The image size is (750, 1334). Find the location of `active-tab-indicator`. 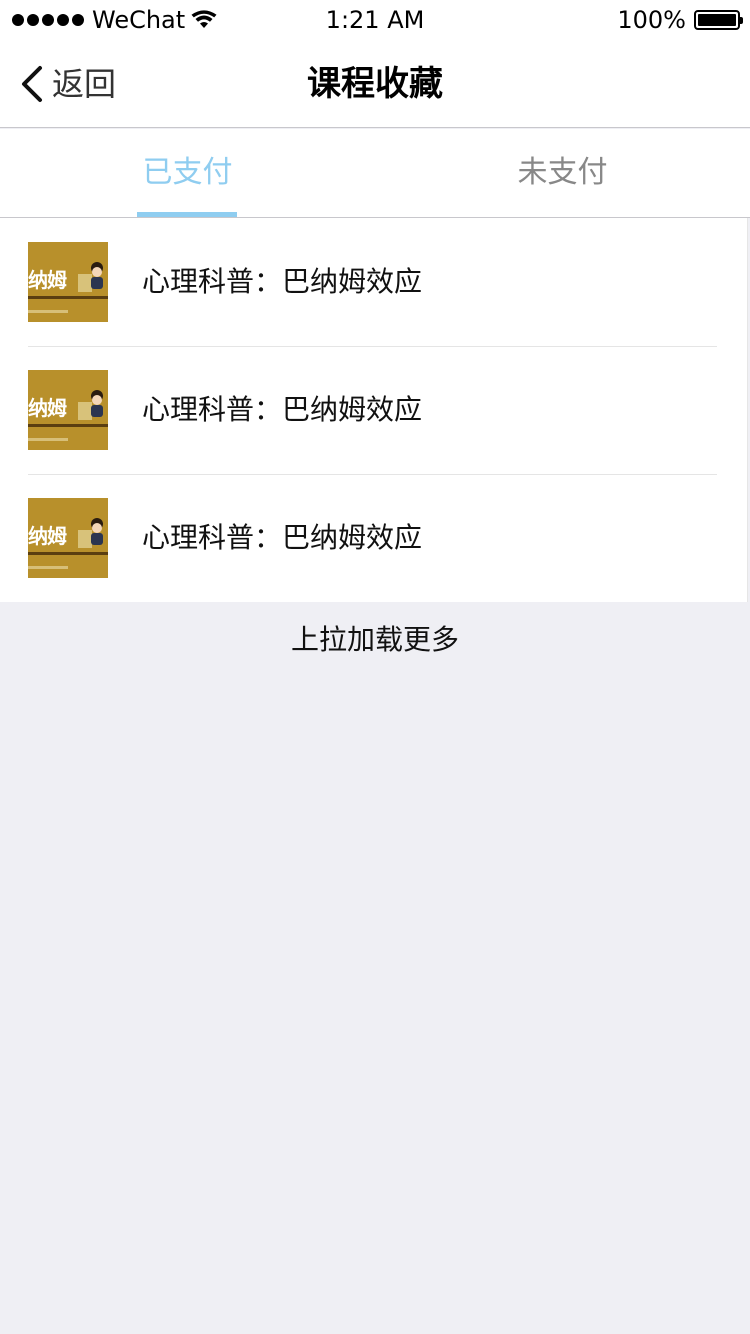

active-tab-indicator is located at coordinates (187, 214).